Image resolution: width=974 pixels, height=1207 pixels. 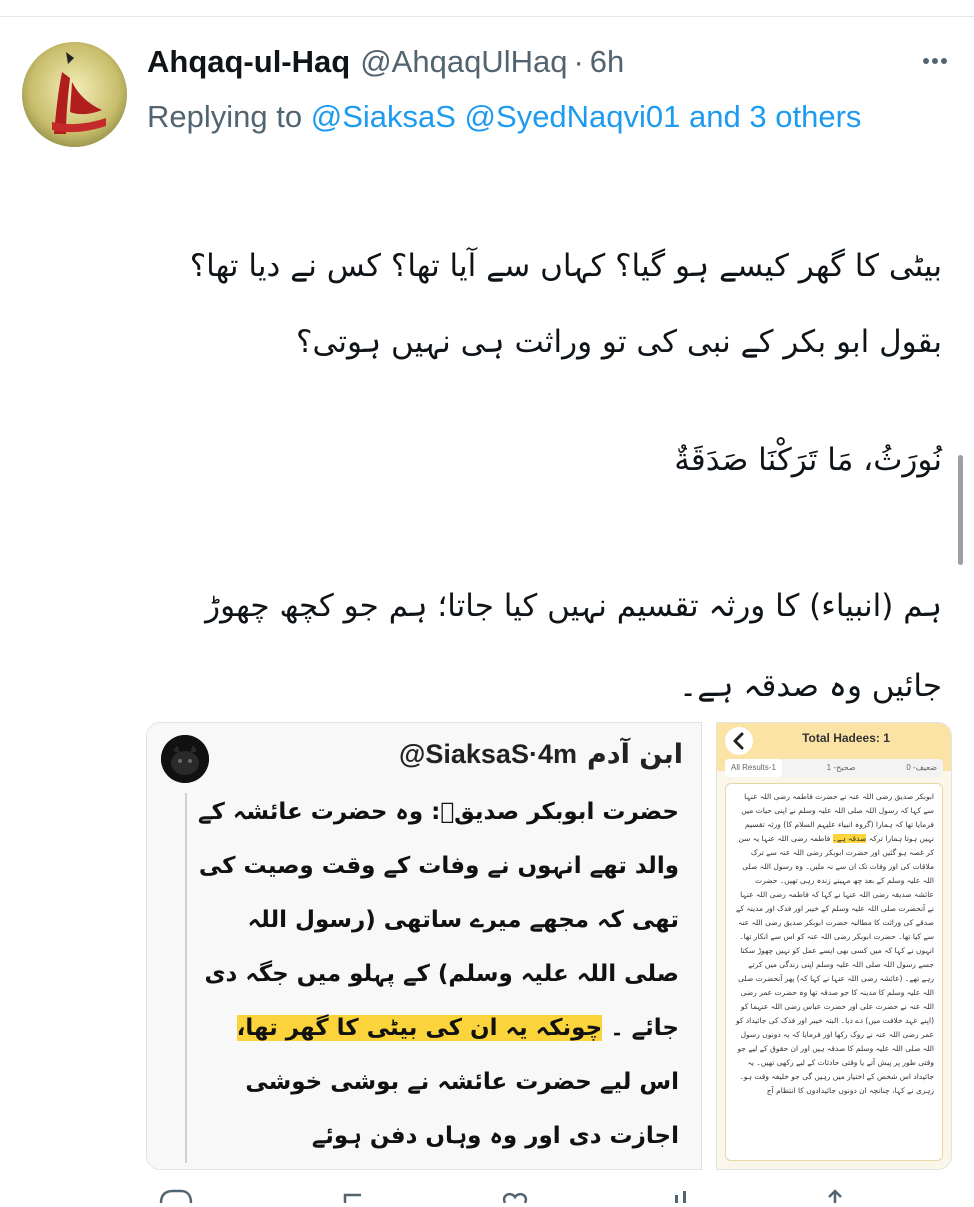 What do you see at coordinates (176, 1196) in the screenshot?
I see `reply-icon` at bounding box center [176, 1196].